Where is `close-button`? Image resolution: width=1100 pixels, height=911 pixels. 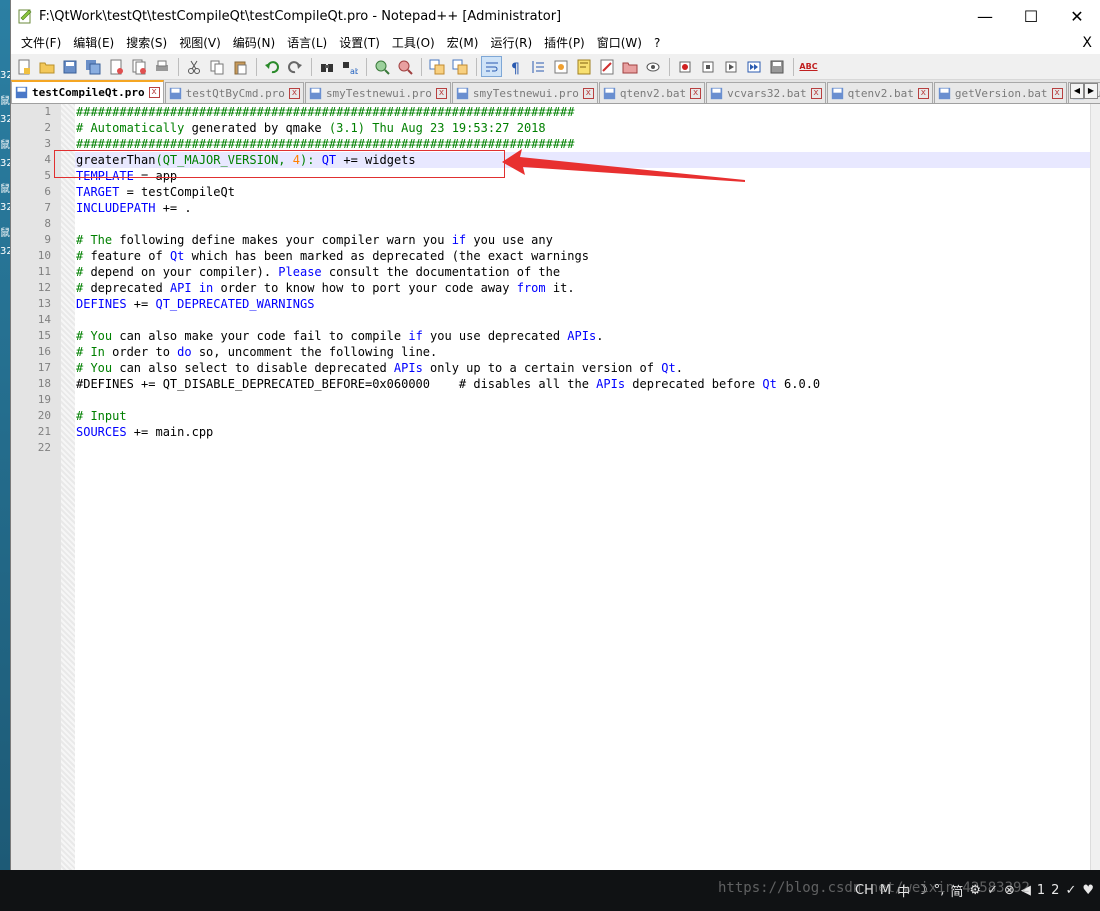 close-button is located at coordinates (115, 66).